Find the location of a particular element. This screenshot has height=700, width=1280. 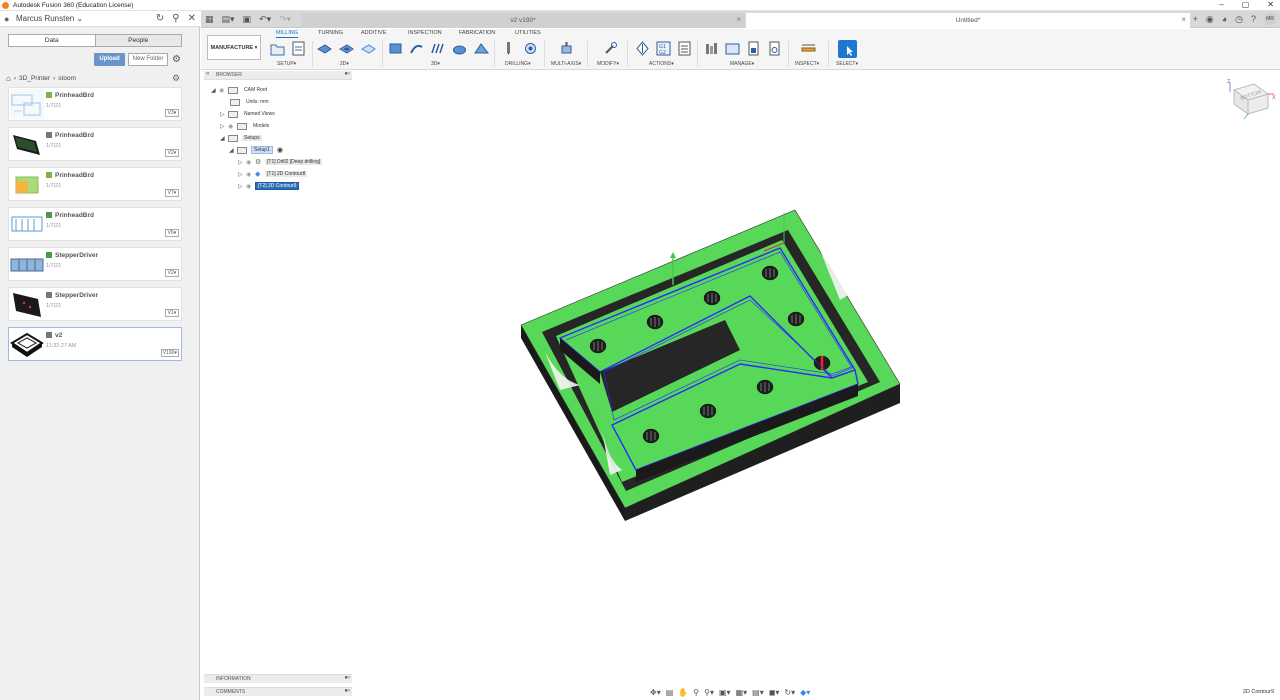

new-tab-icon: + is located at coordinates (1195, 19).